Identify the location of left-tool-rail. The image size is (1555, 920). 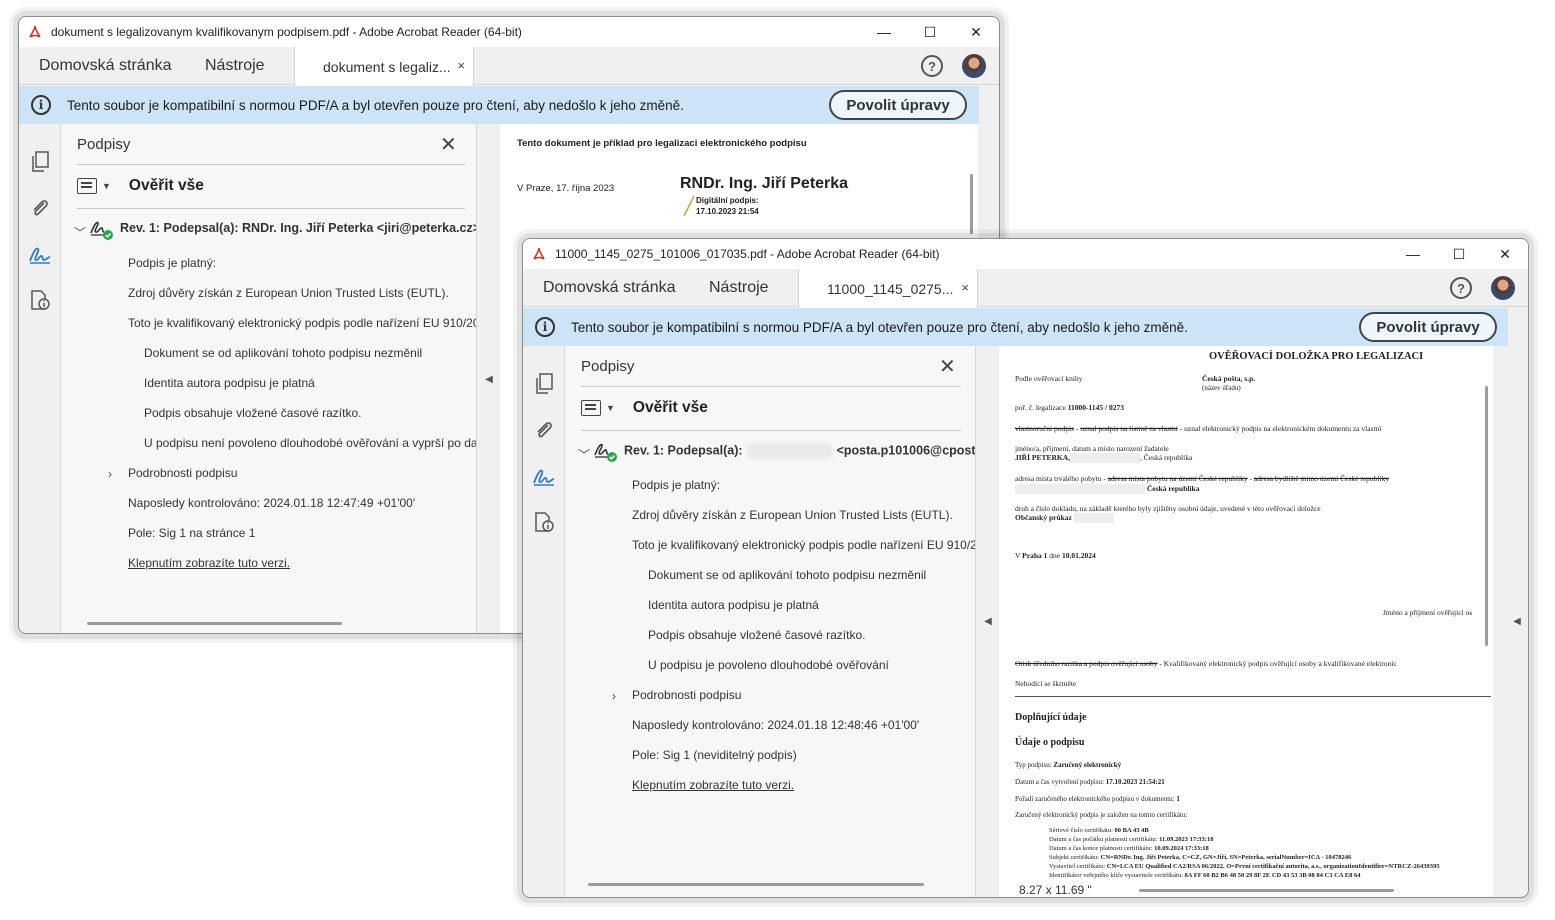
(544, 621).